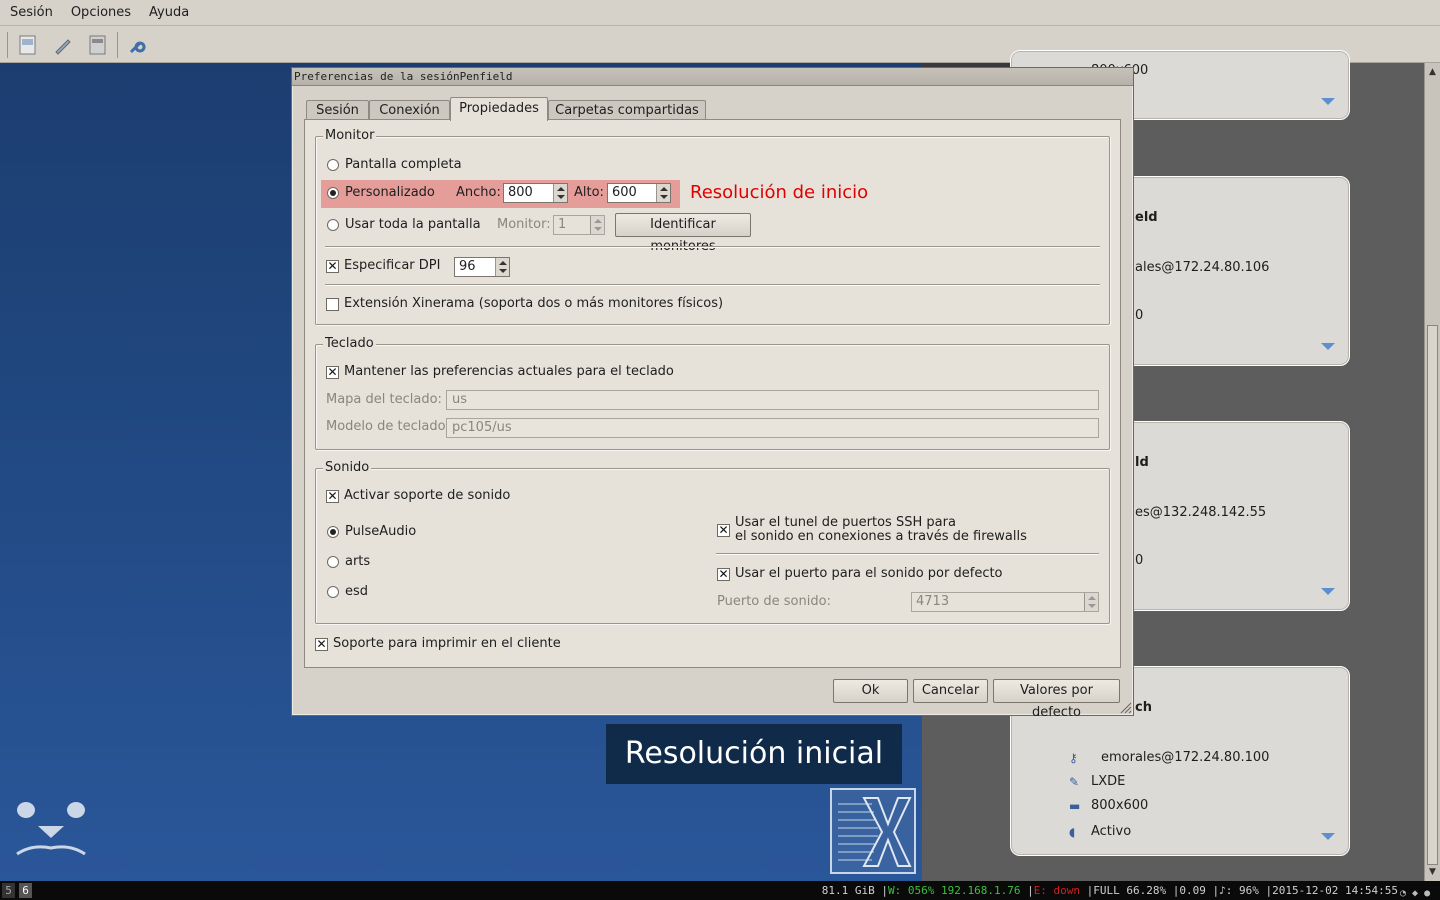  I want to click on monitor-number-spinbox: 1, so click(579, 225).